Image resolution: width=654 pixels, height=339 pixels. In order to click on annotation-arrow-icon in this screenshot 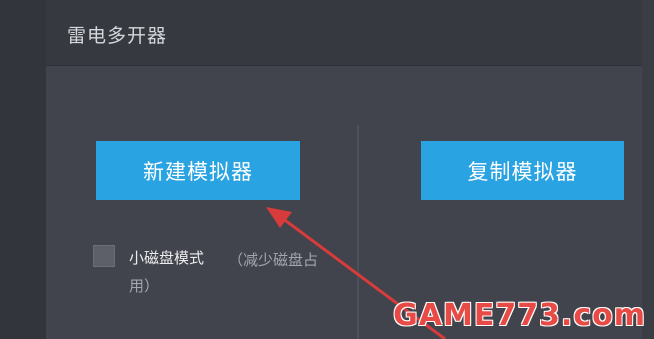, I will do `click(356, 273)`.